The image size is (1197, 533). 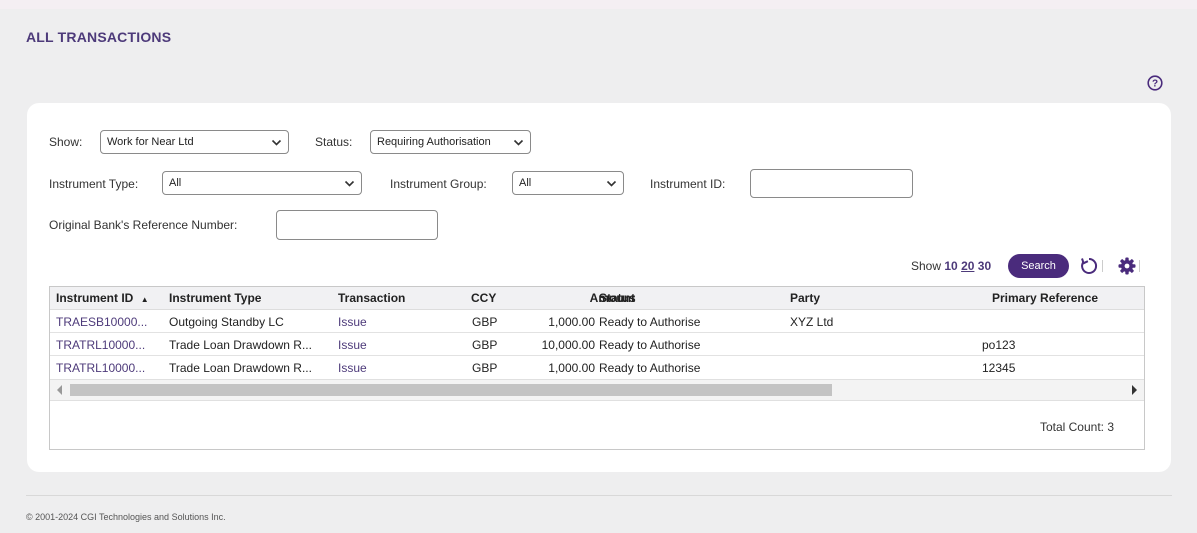 I want to click on page-size-30: 30, so click(x=984, y=266).